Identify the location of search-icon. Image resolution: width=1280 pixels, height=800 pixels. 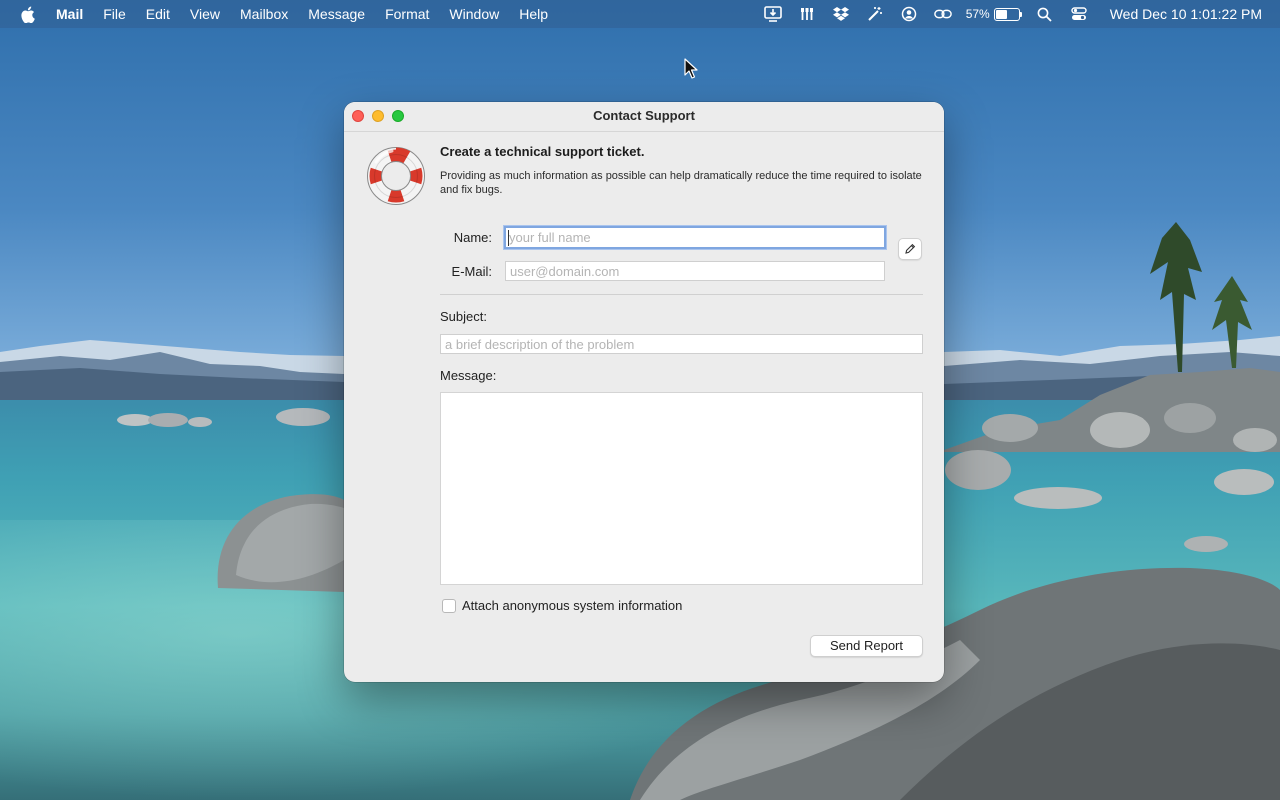
(1045, 14).